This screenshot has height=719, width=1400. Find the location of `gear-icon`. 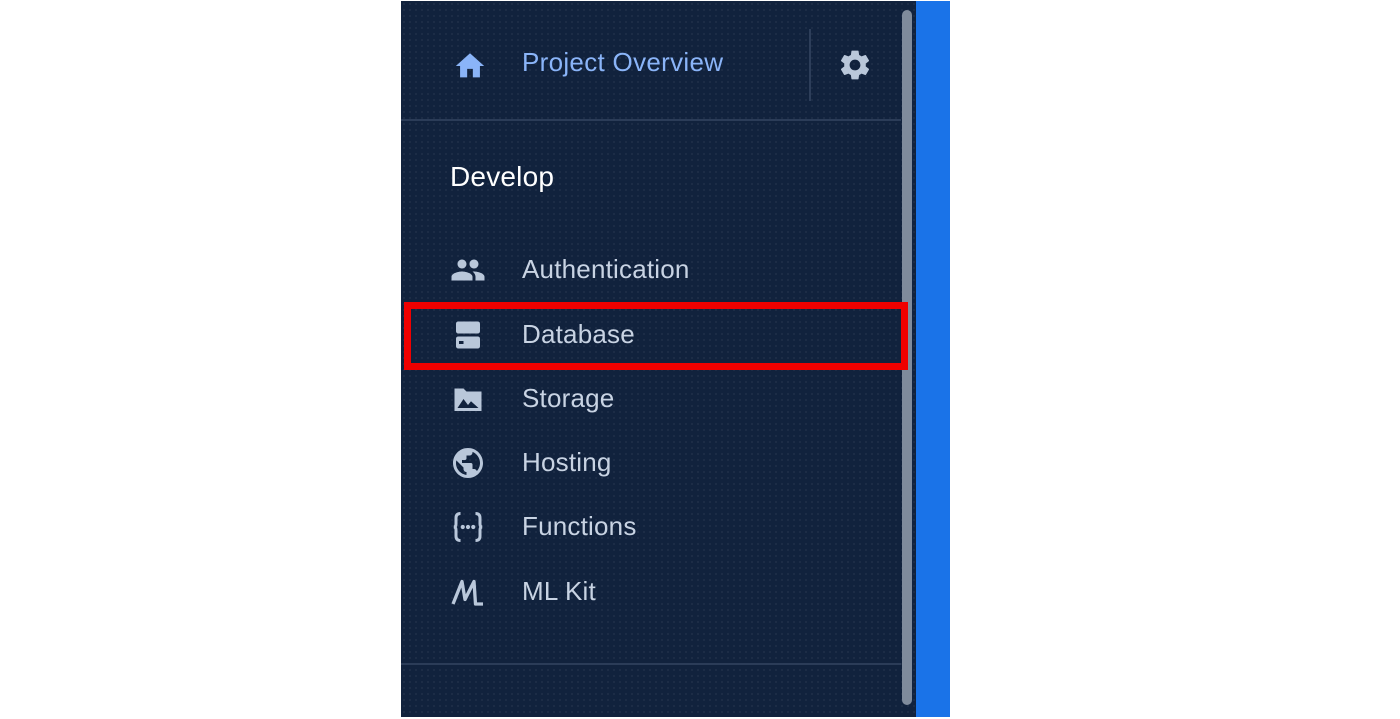

gear-icon is located at coordinates (855, 65).